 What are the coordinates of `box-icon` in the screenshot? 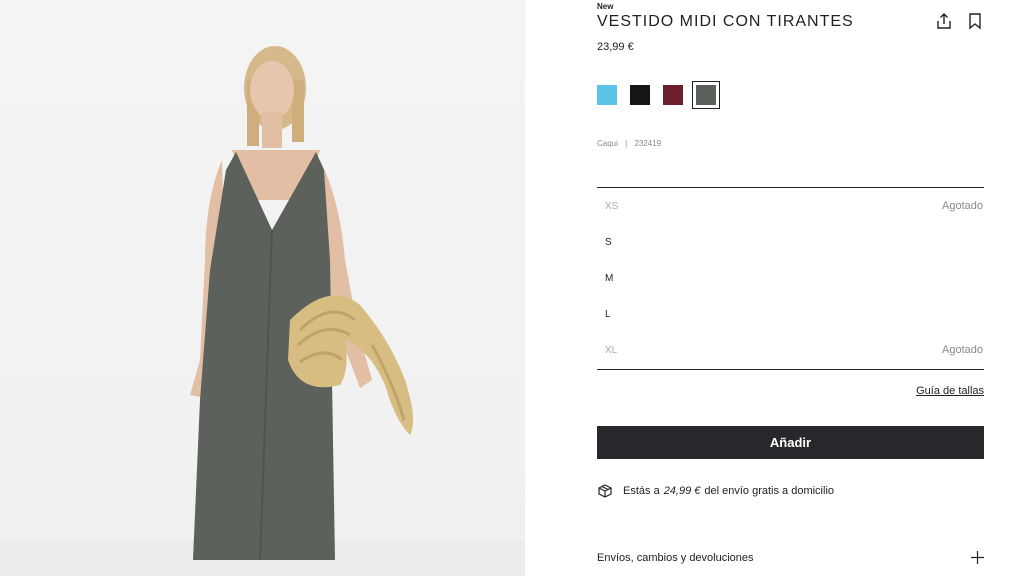 It's located at (605, 491).